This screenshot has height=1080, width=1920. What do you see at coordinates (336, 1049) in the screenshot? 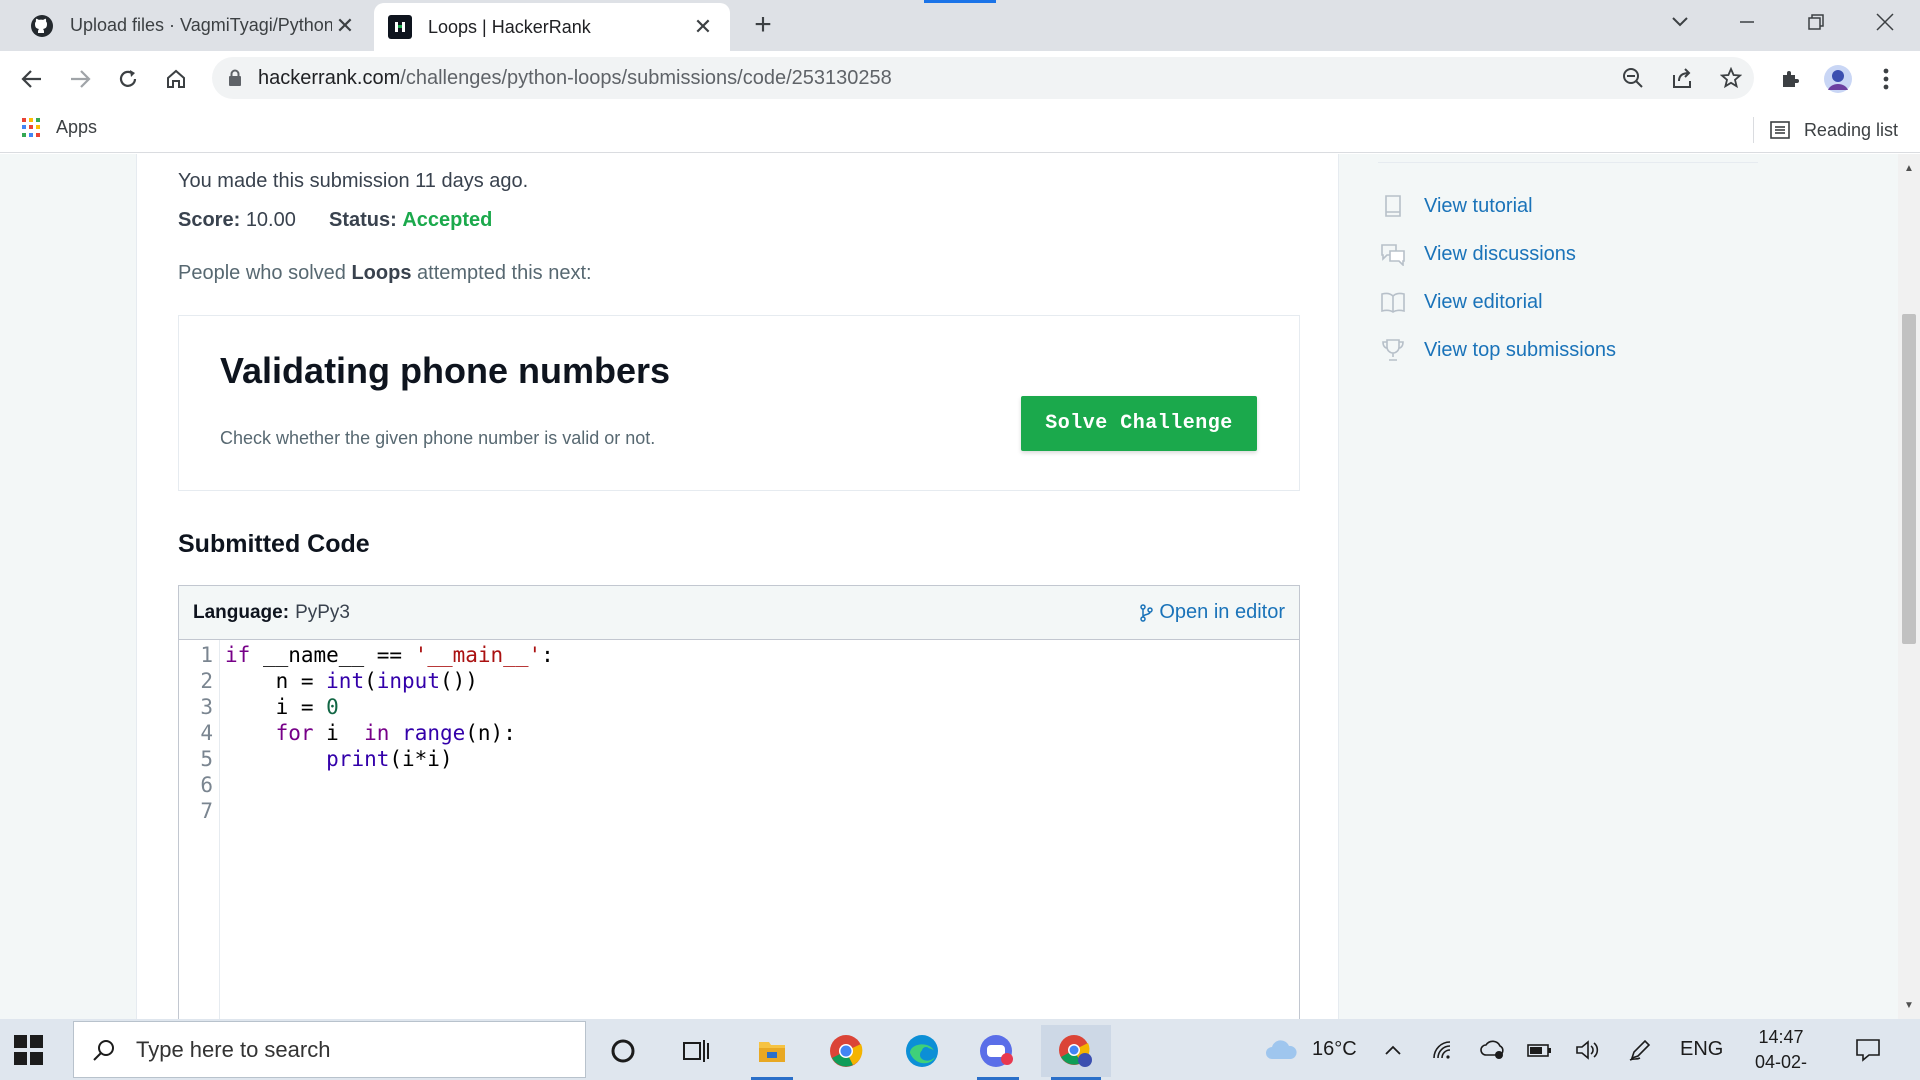
I see `taskbar-search-input` at bounding box center [336, 1049].